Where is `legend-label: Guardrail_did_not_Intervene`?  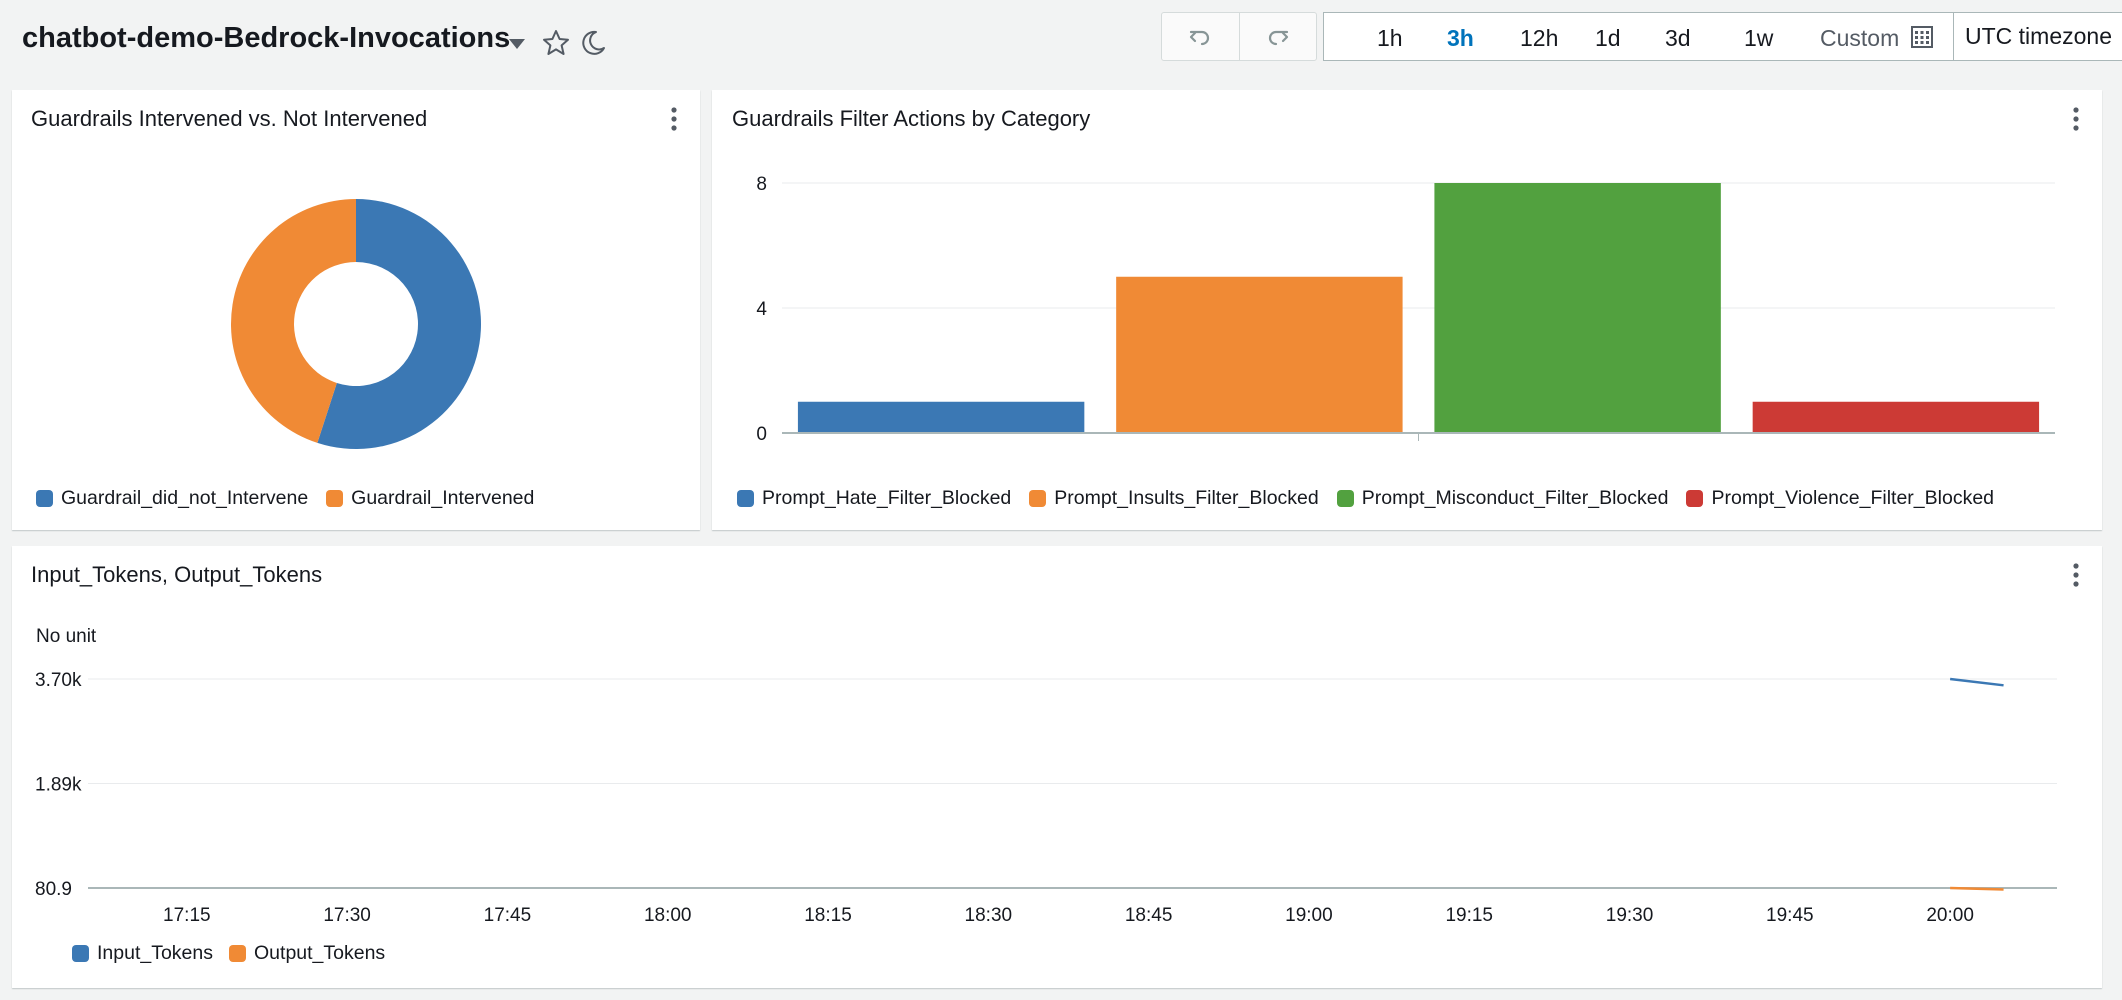 legend-label: Guardrail_did_not_Intervene is located at coordinates (185, 498).